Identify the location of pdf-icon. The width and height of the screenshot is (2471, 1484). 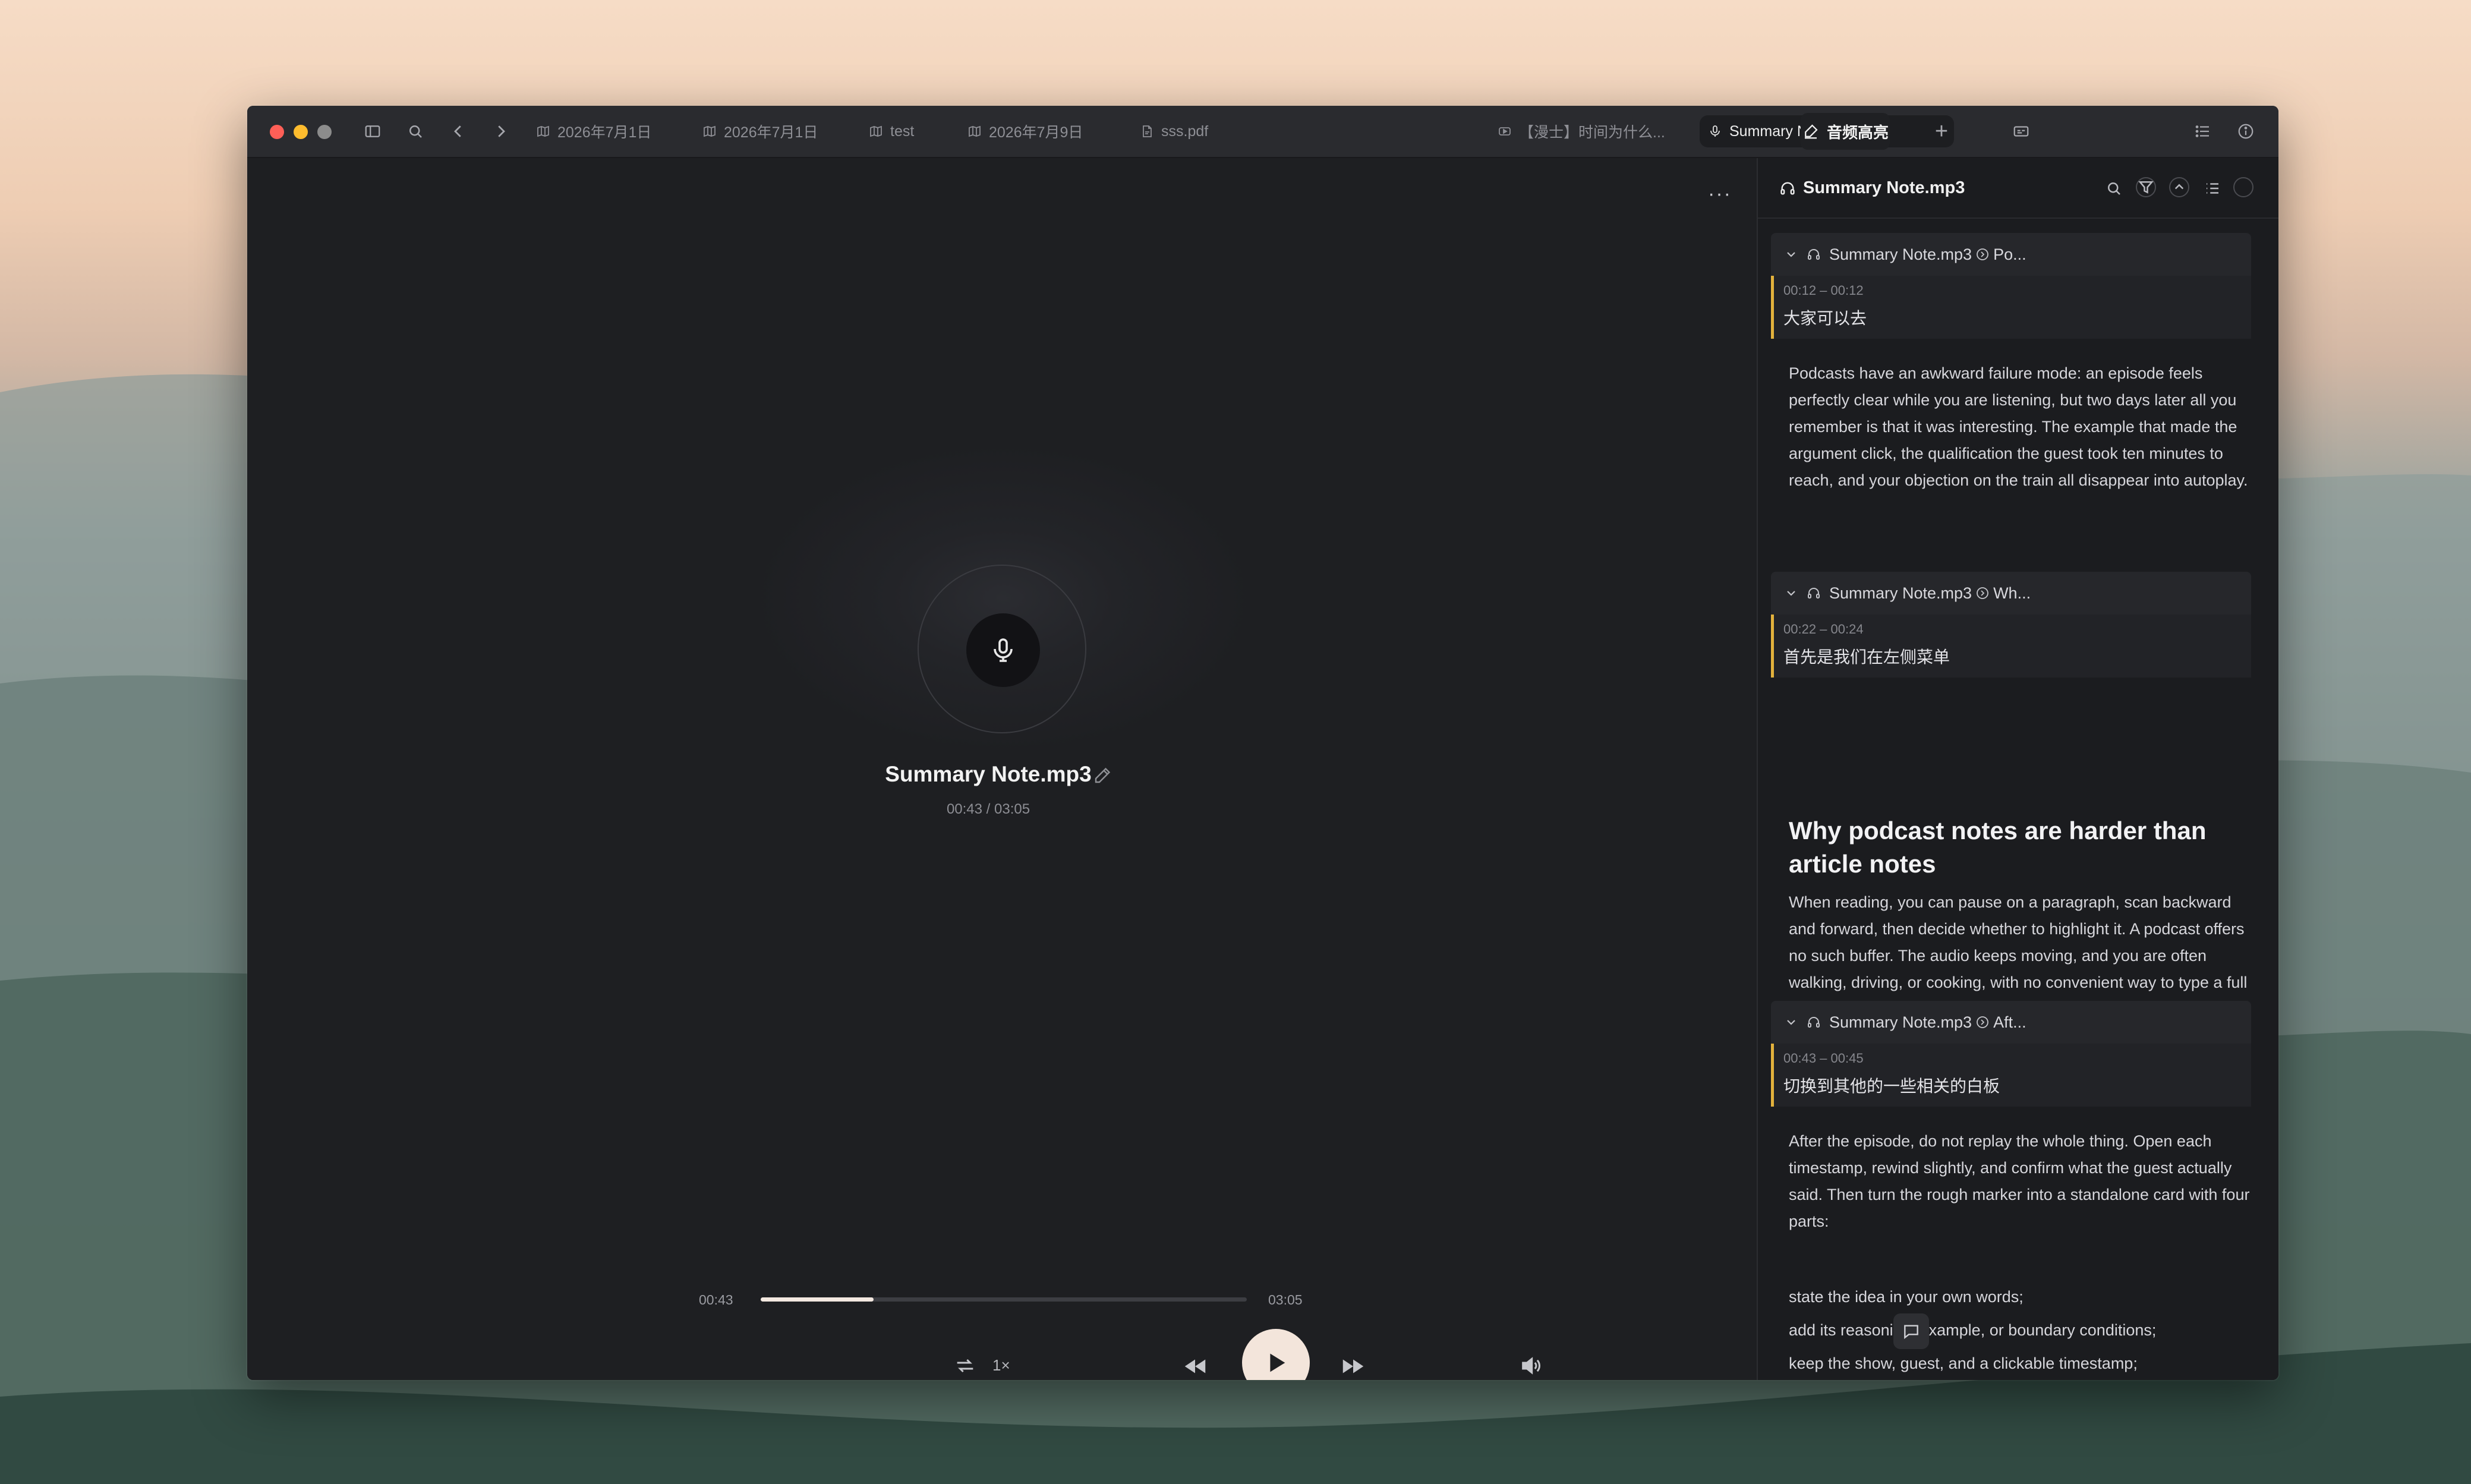
(1147, 131).